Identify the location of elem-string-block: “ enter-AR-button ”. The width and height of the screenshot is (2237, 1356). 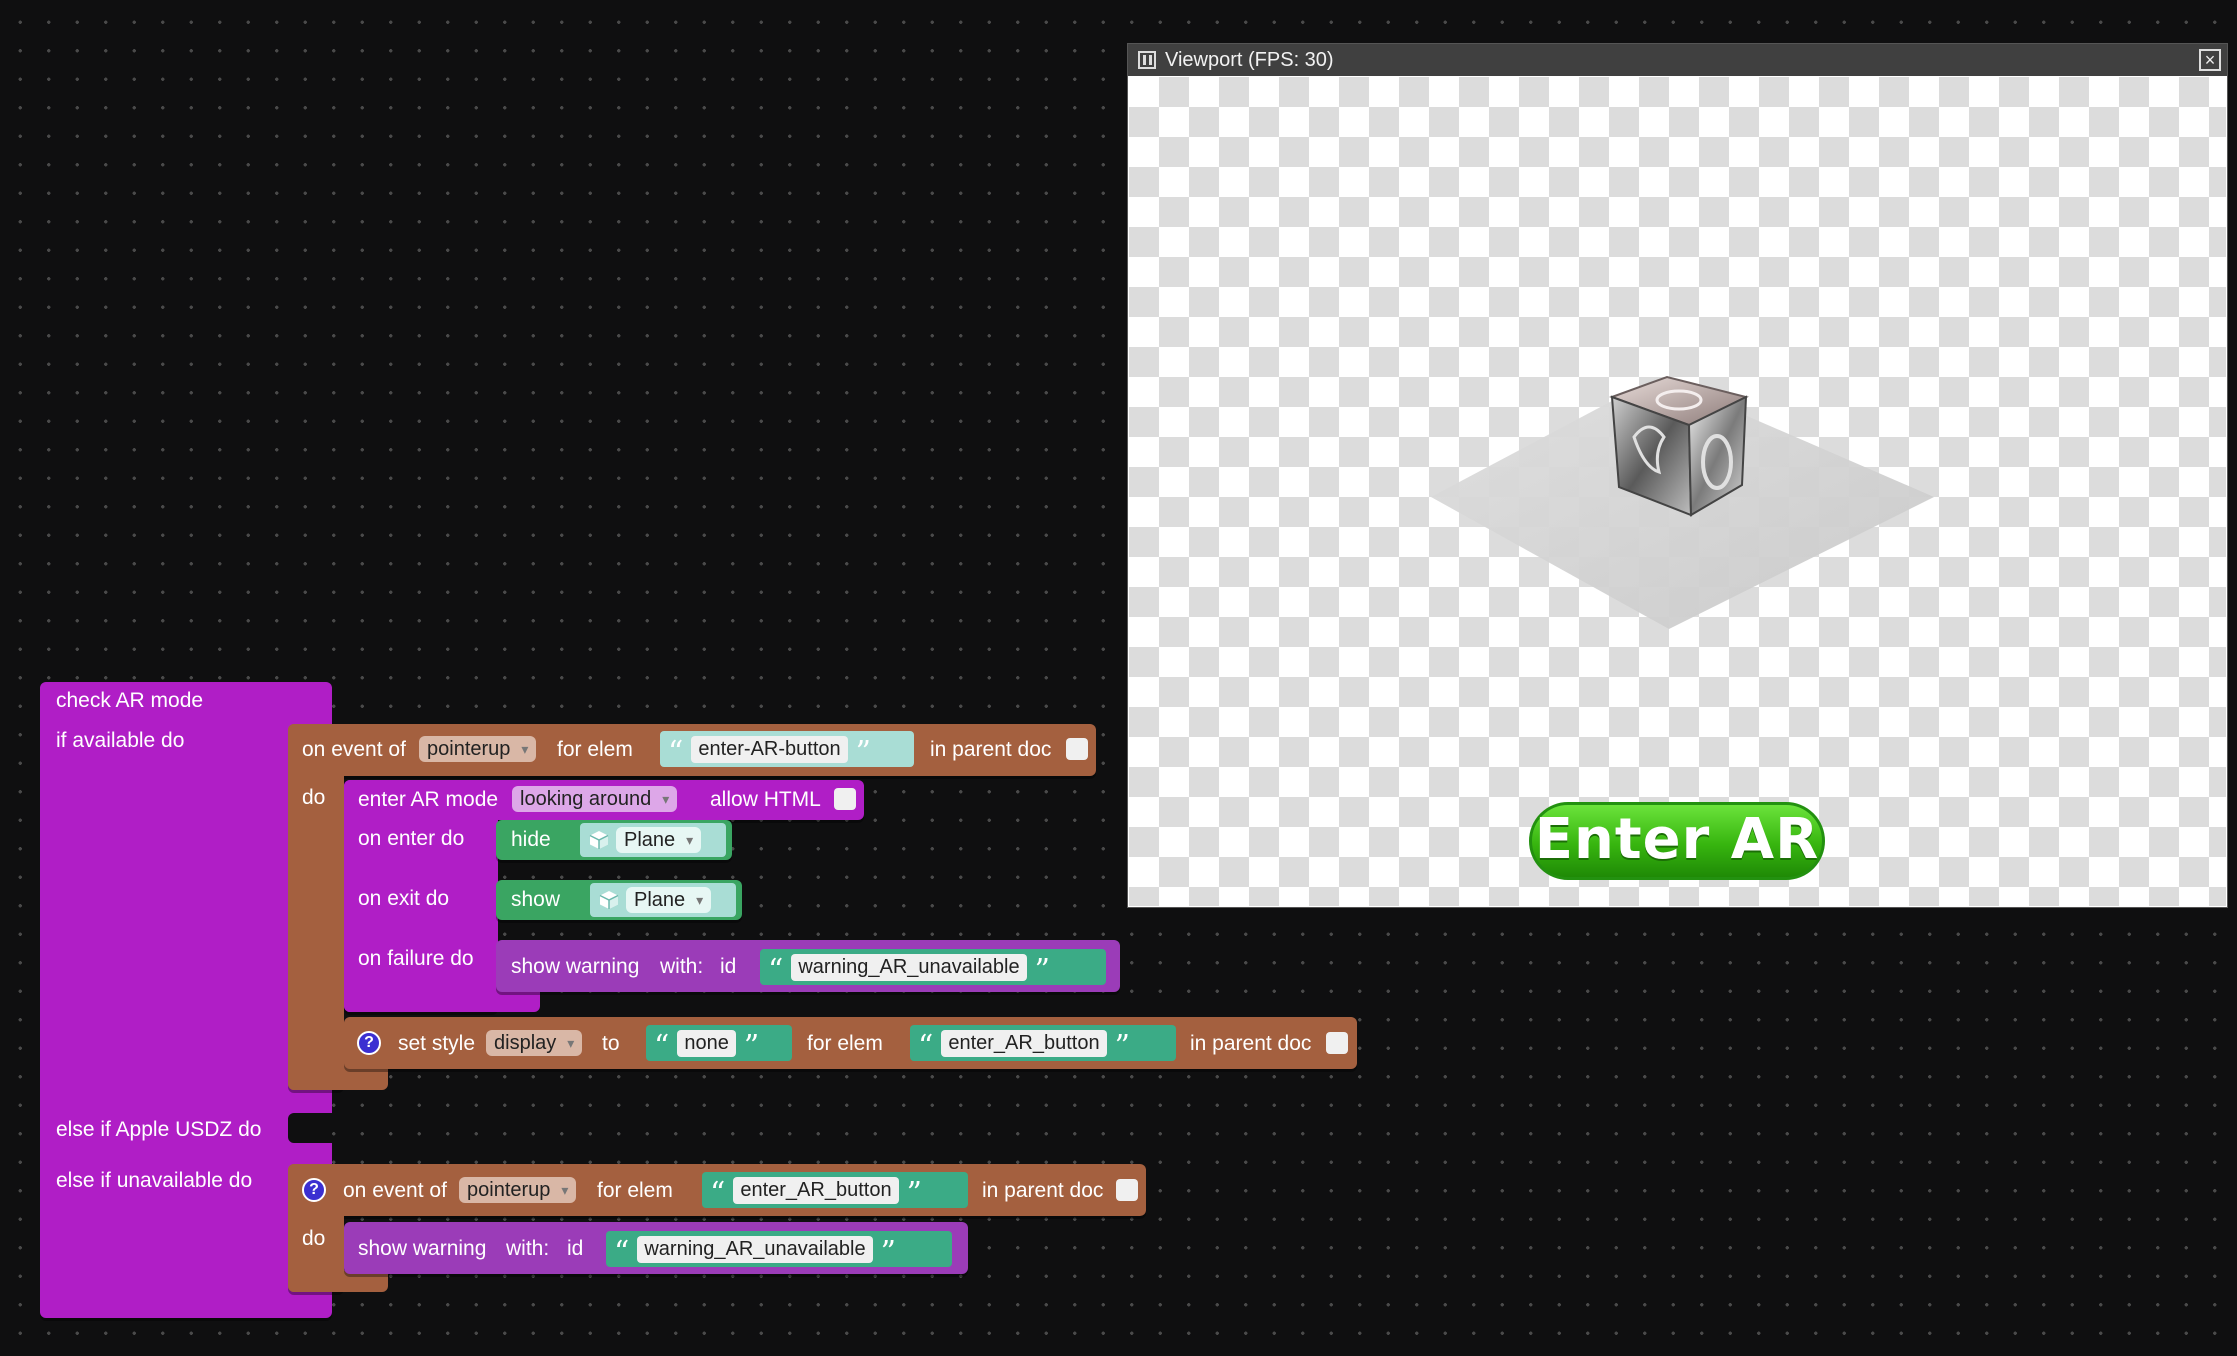
(787, 750).